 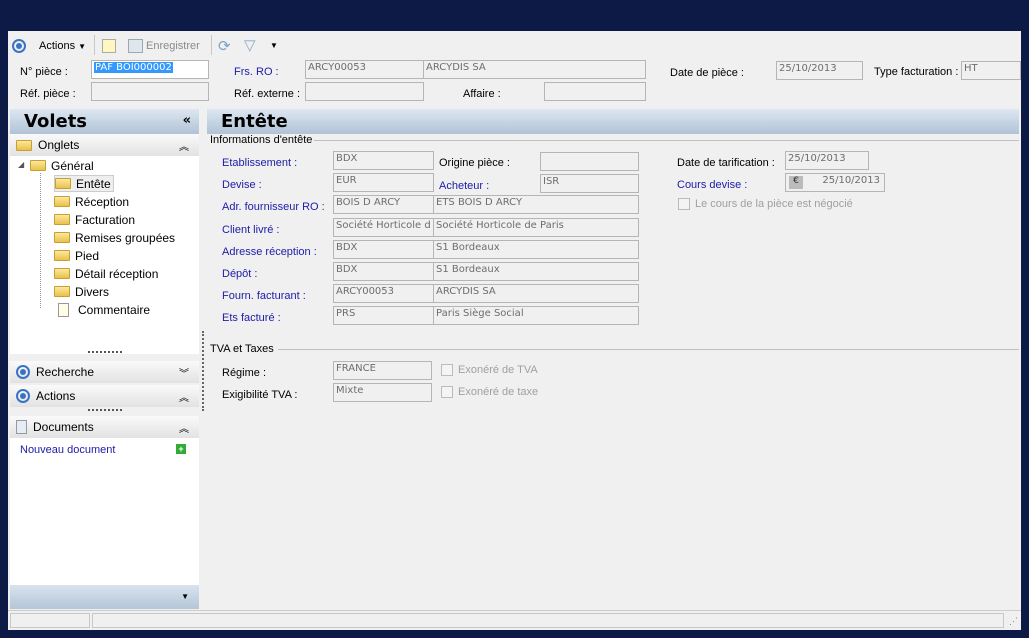 I want to click on frs-name-field: ARCYDIS SA, so click(x=534, y=69).